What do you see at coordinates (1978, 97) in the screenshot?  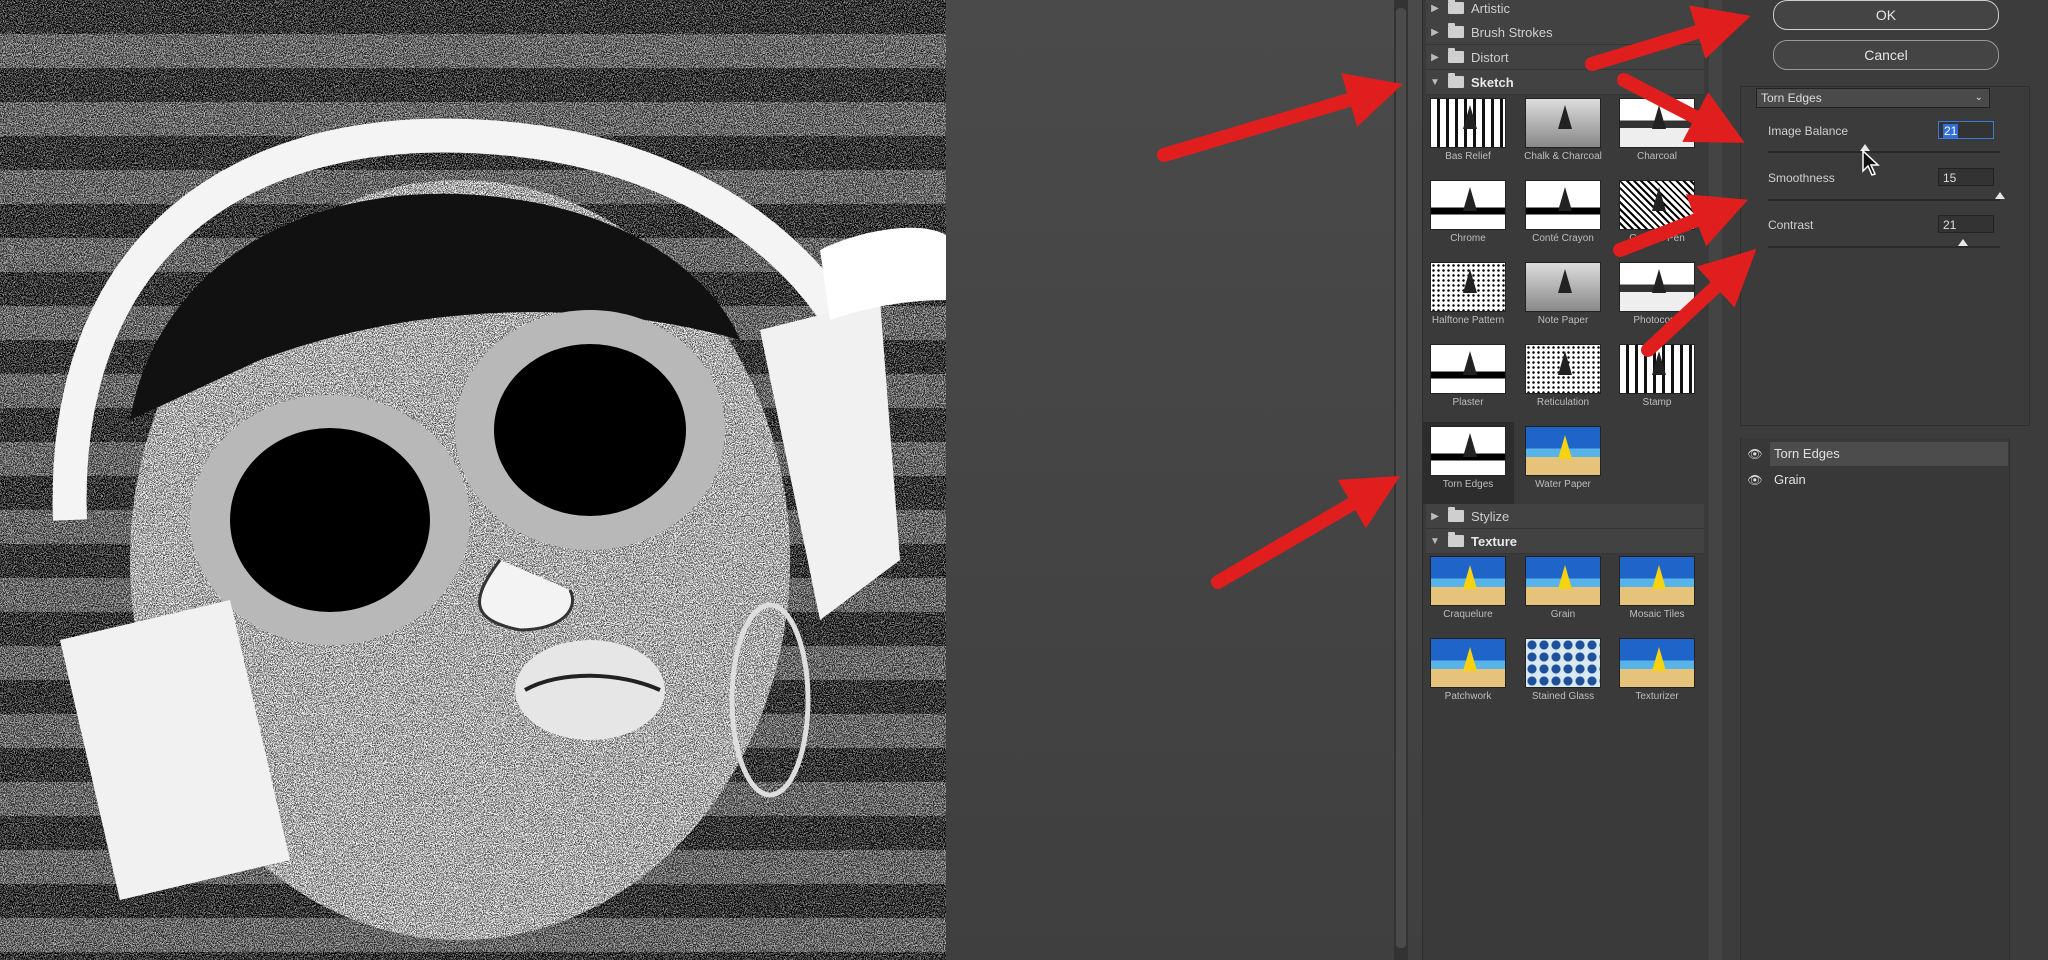 I see `chevron-down-icon: ⌄` at bounding box center [1978, 97].